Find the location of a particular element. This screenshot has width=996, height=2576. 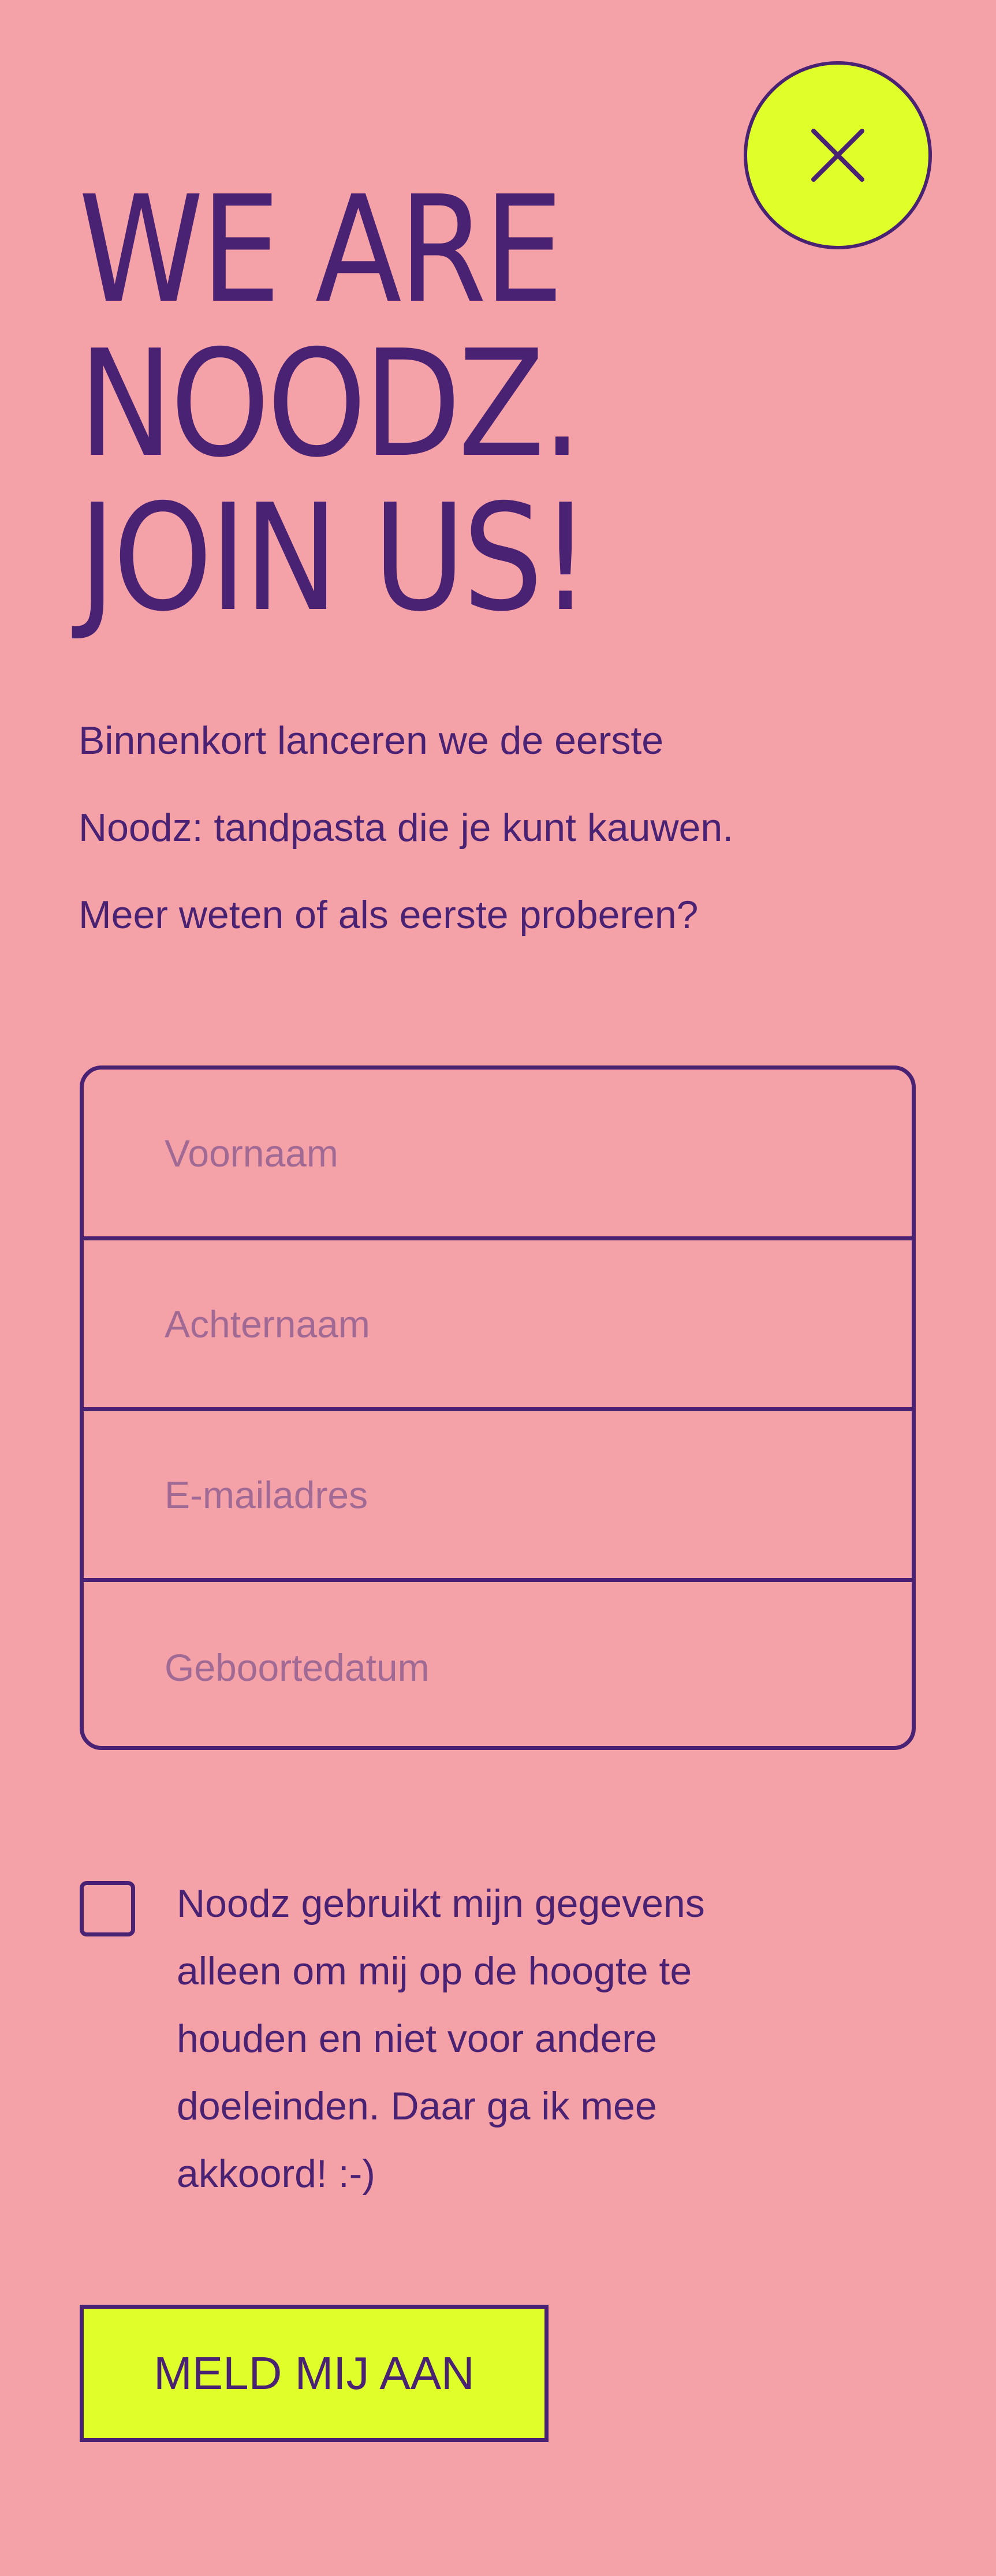

consent-checkbox is located at coordinates (107, 1908).